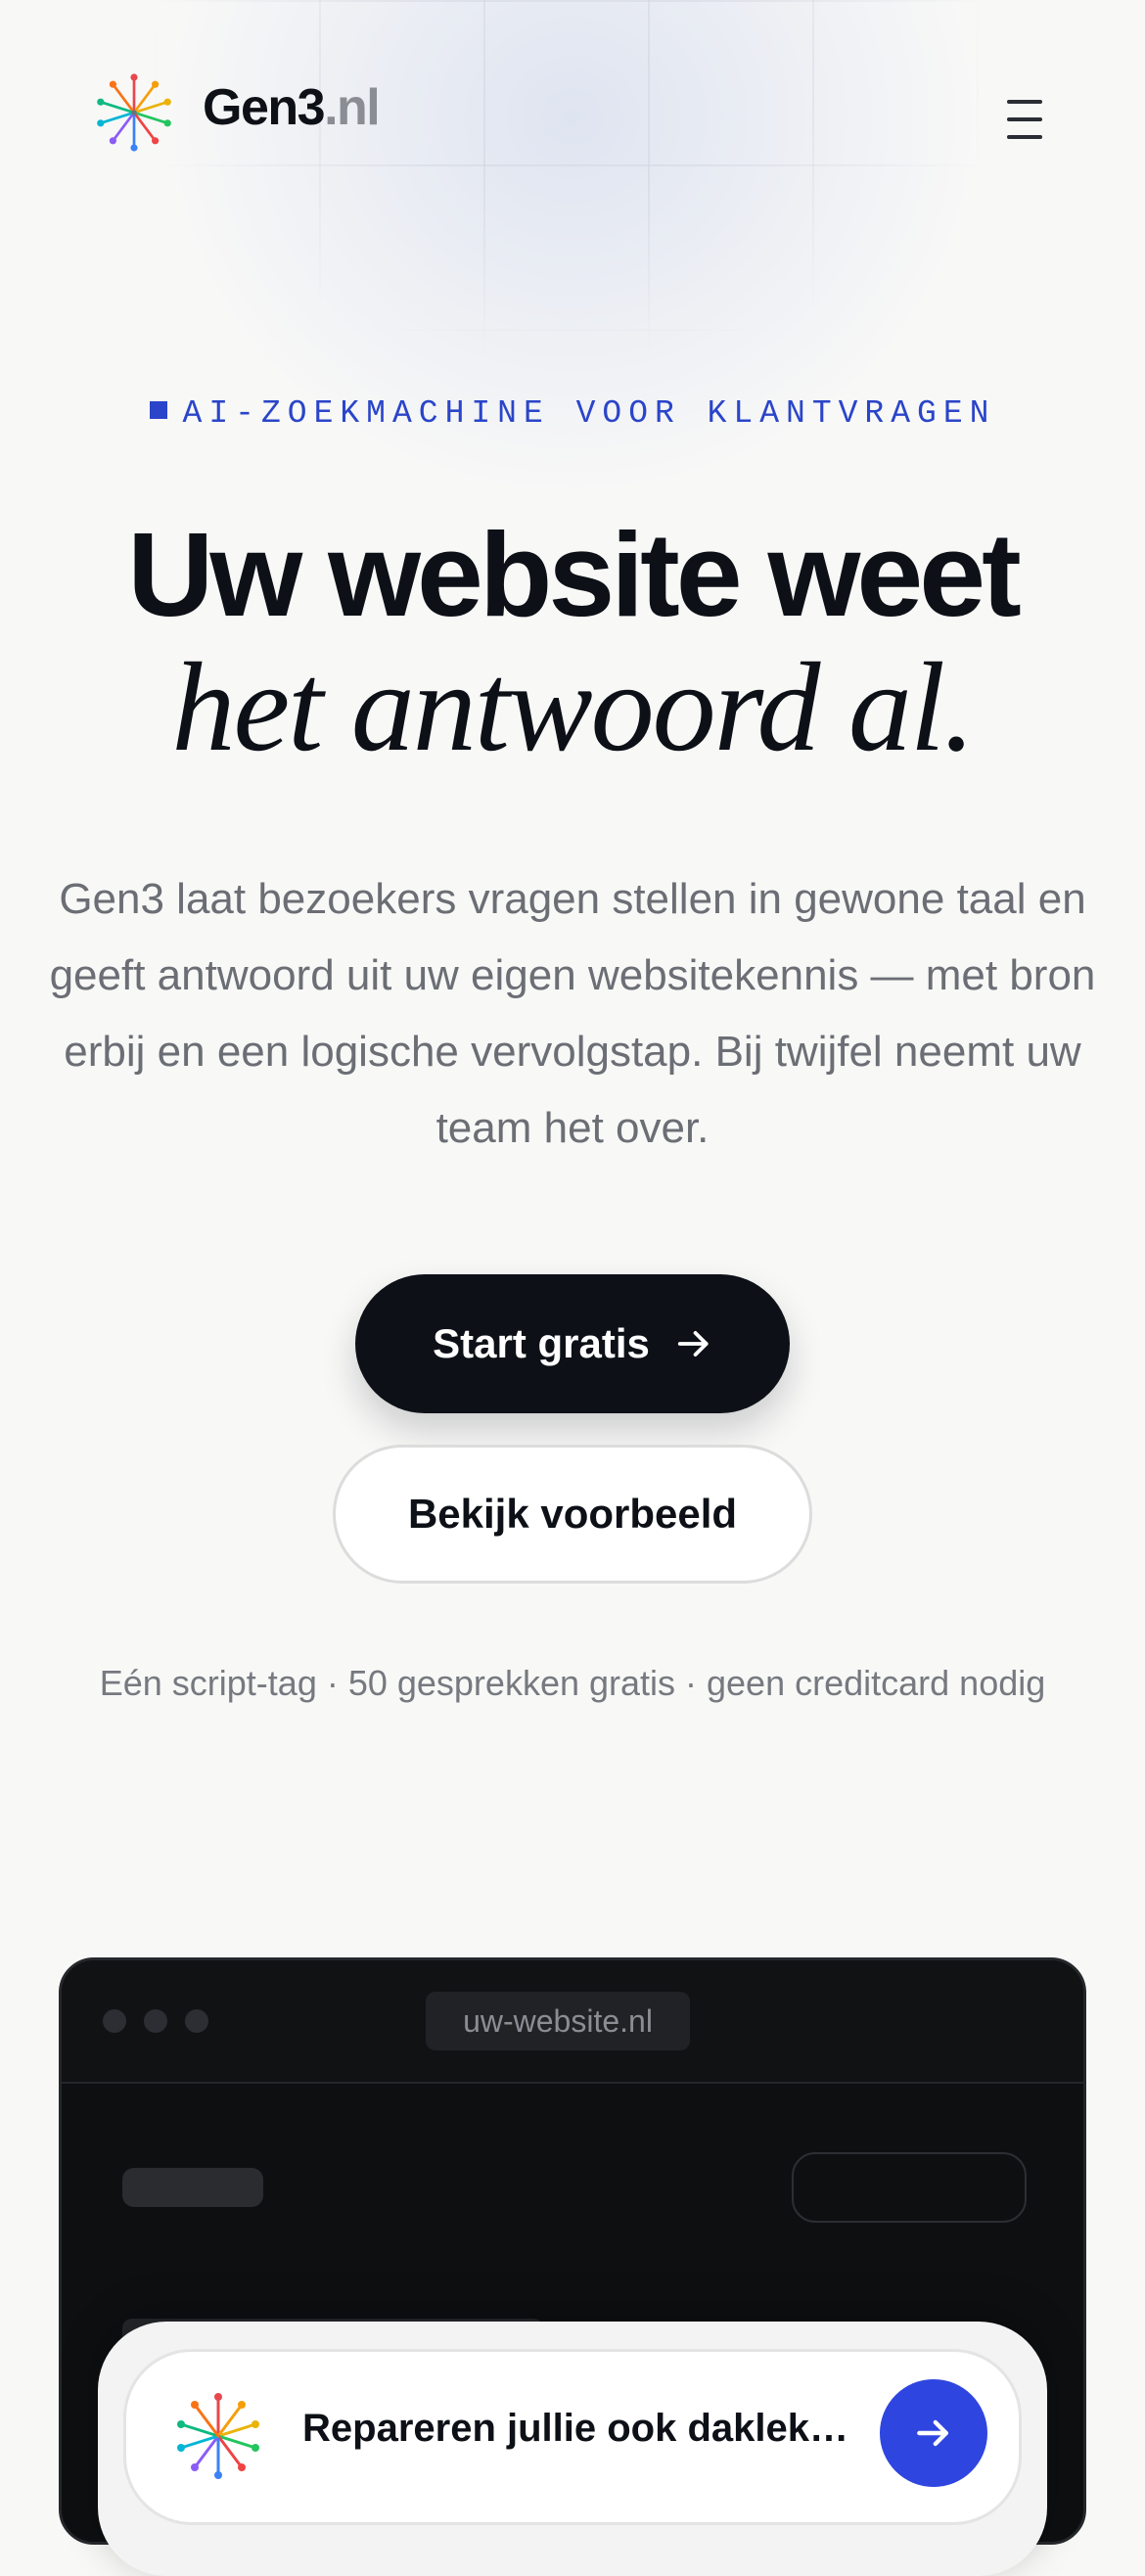  What do you see at coordinates (573, 707) in the screenshot?
I see `hero-title-line2: het antwoord al.` at bounding box center [573, 707].